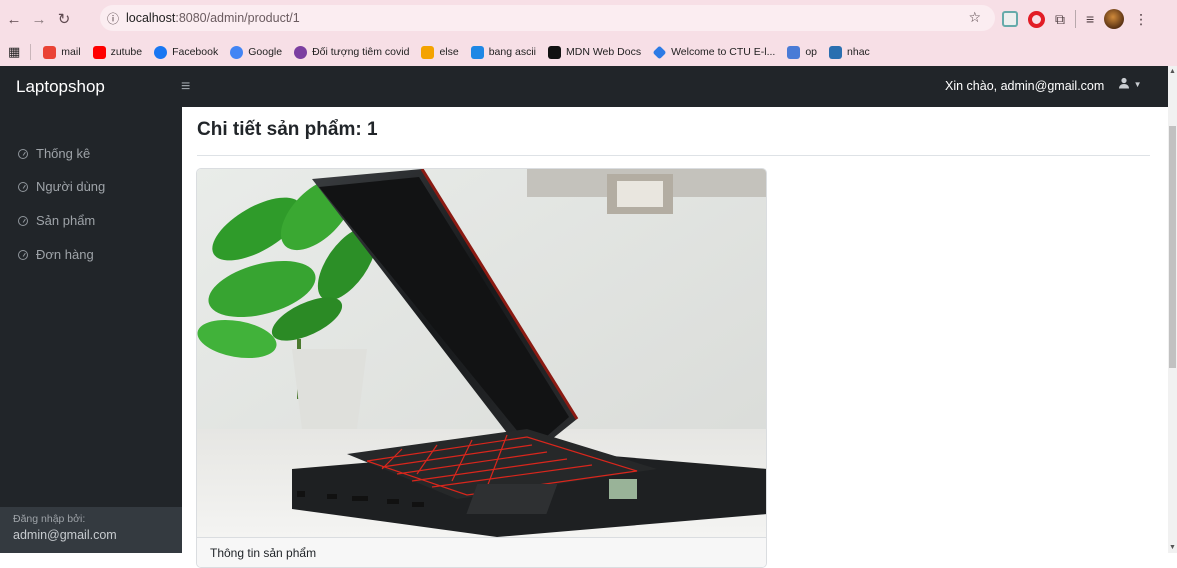  I want to click on op-site-icon, so click(794, 52).